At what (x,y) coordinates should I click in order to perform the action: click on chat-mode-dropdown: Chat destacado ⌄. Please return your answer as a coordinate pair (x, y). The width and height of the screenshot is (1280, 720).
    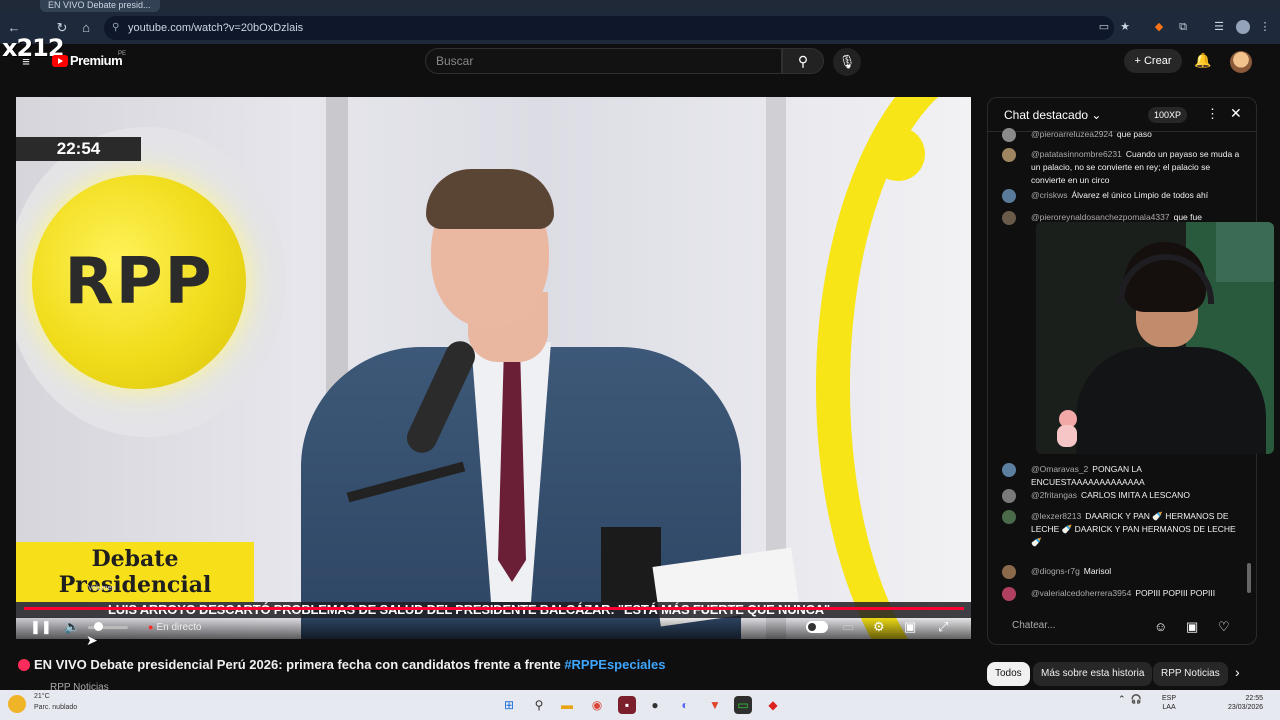
    Looking at the image, I should click on (1052, 115).